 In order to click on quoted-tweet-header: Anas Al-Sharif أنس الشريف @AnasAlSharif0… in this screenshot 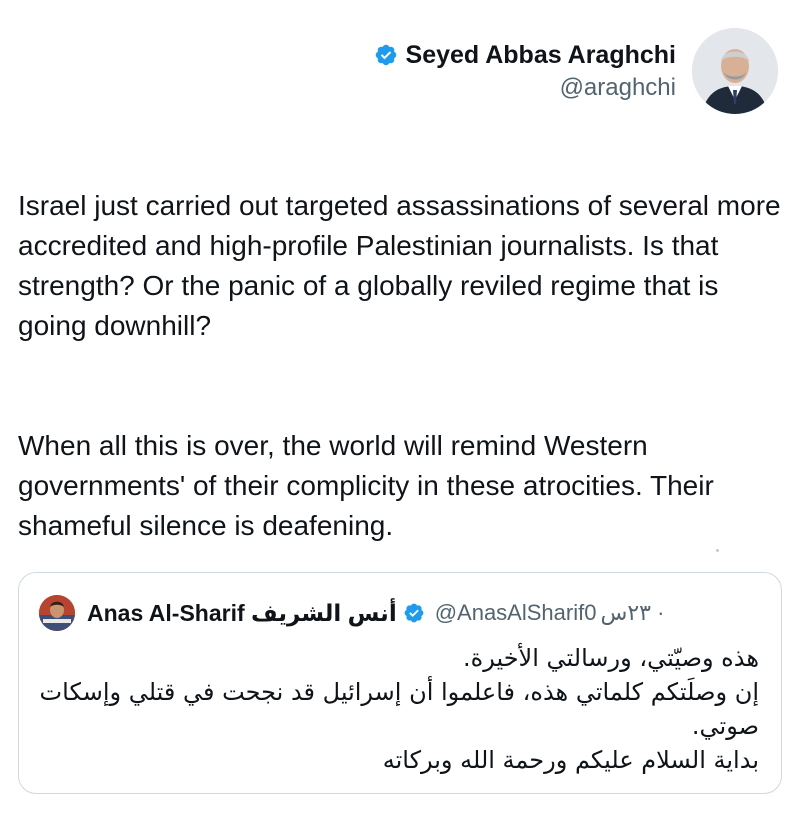, I will do `click(400, 613)`.